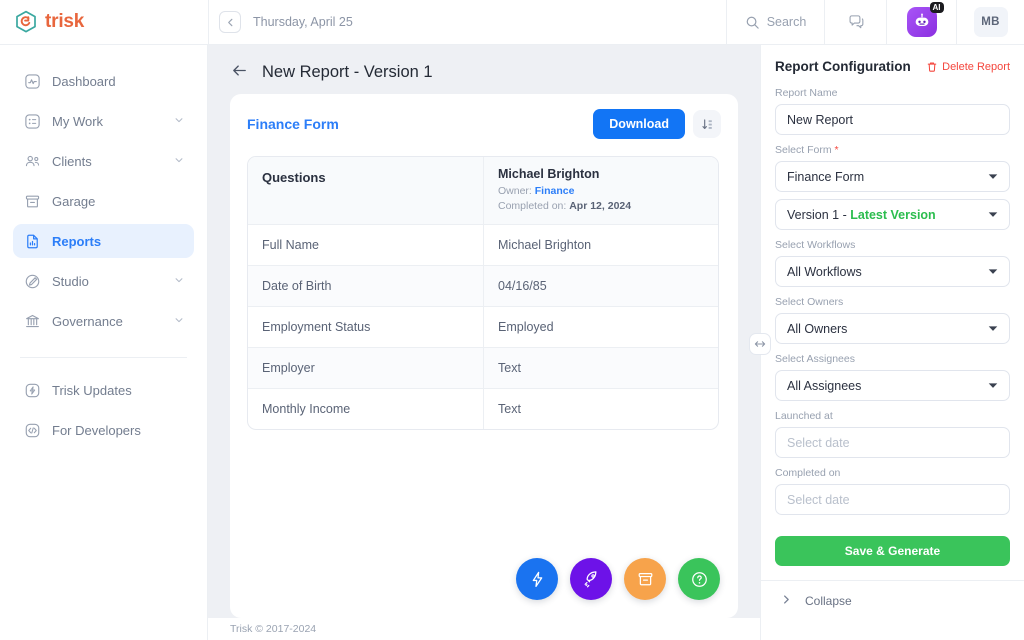 The image size is (1024, 640). What do you see at coordinates (526, 327) in the screenshot?
I see `row-answer: Employed` at bounding box center [526, 327].